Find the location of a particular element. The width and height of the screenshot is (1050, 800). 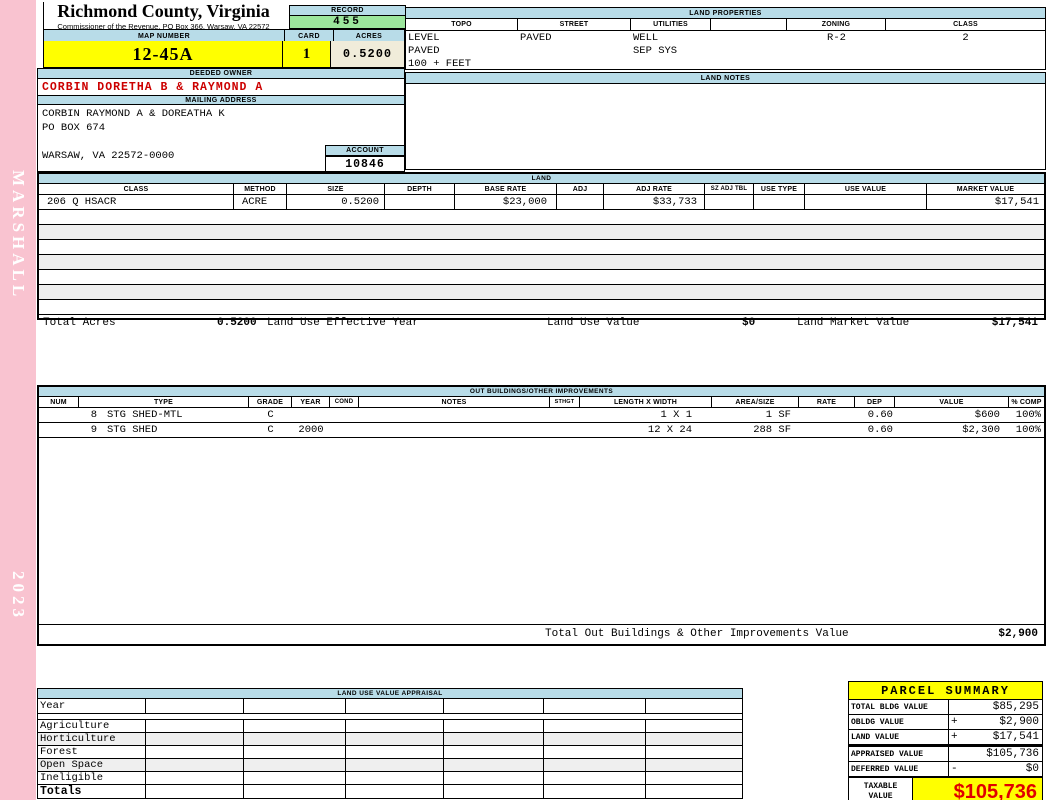

col-adj-rate: ADJ RATE is located at coordinates (654, 189).